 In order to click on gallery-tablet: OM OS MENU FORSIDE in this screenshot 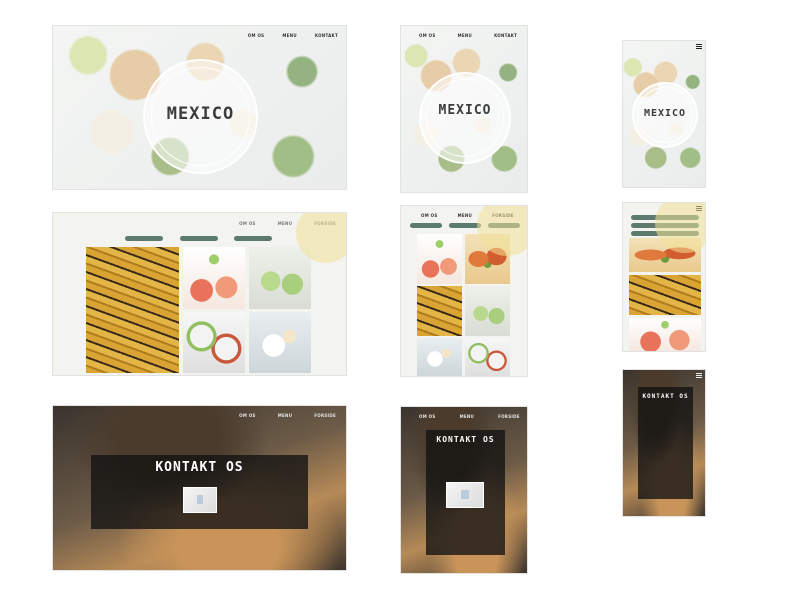, I will do `click(464, 291)`.